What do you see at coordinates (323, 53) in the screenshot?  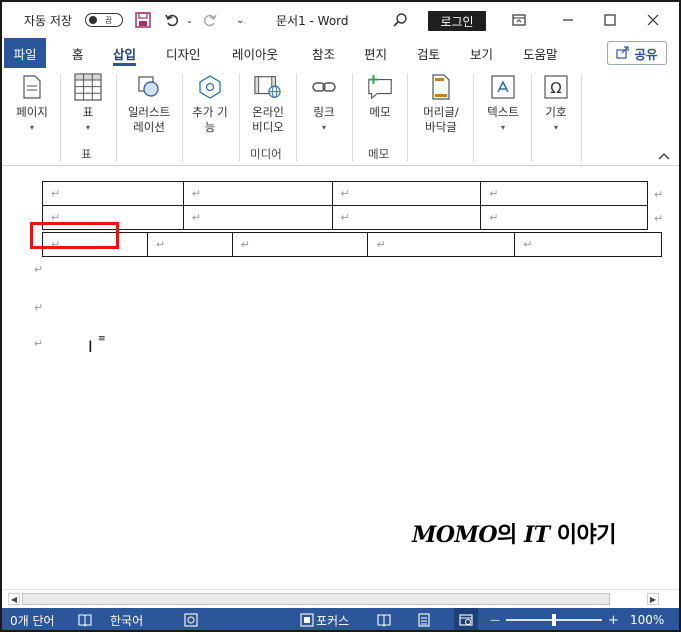 I see `tab-references: 참조` at bounding box center [323, 53].